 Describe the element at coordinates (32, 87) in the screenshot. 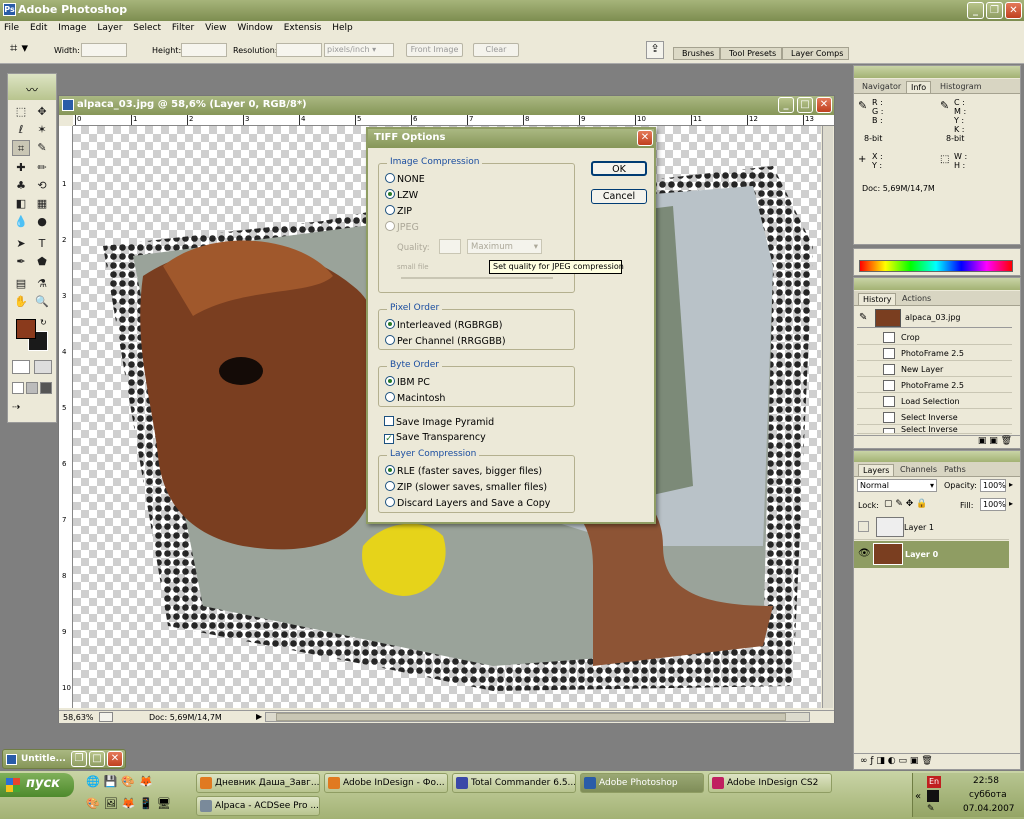

I see `toolbox-header: 〰` at that location.